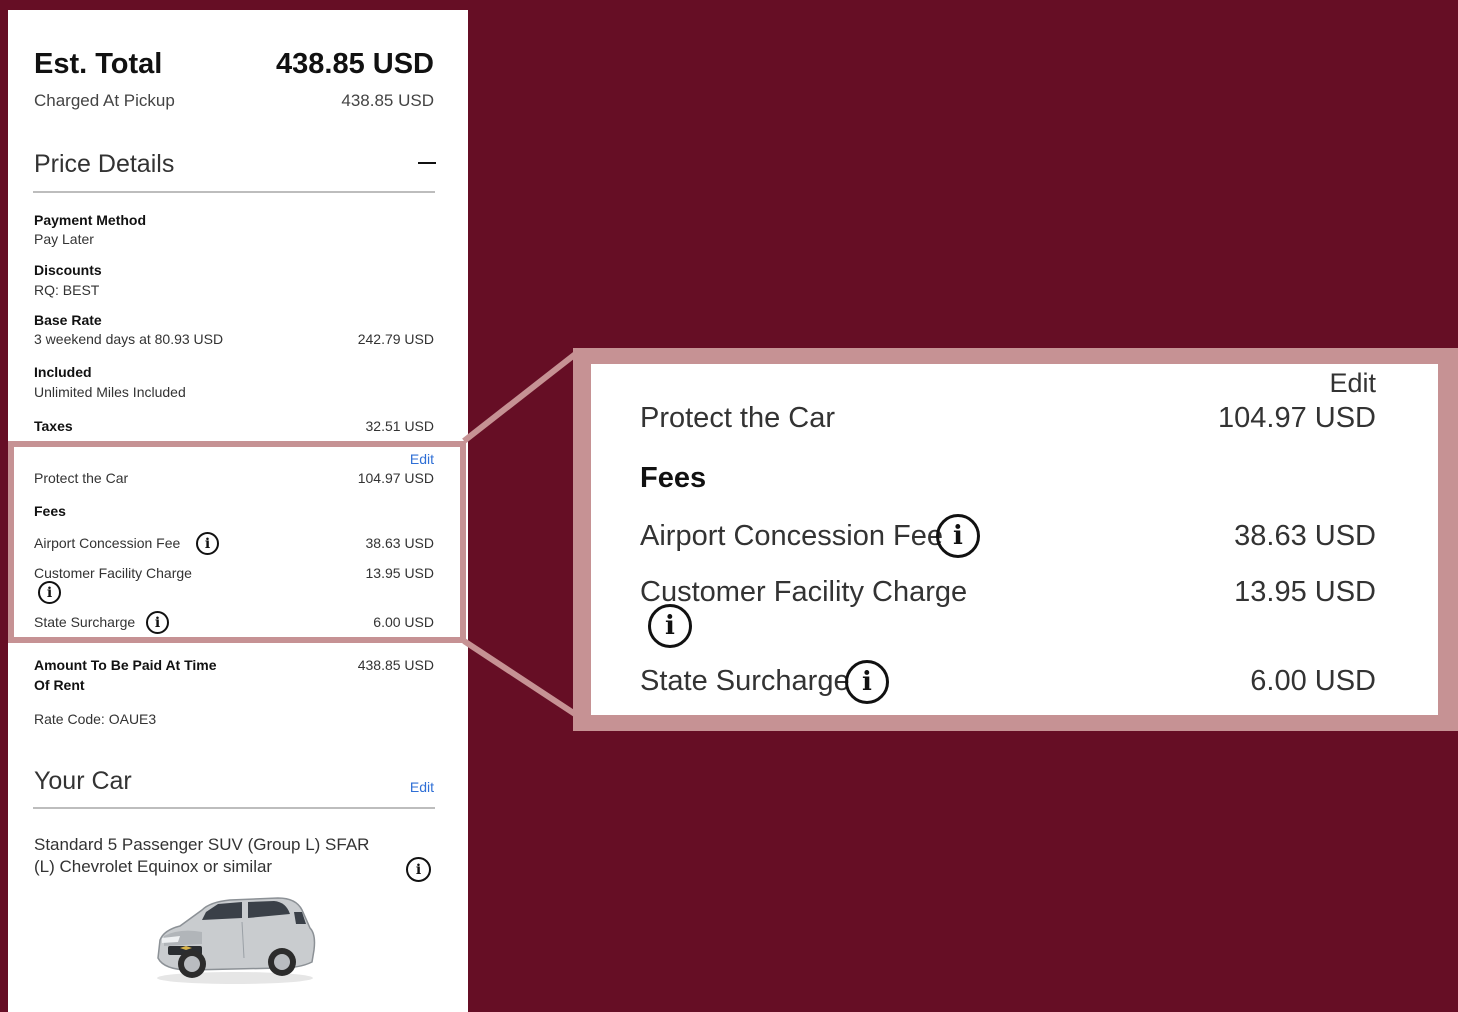 Image resolution: width=1458 pixels, height=1012 pixels. Describe the element at coordinates (1313, 681) in the screenshot. I see `zoom-state-surcharge-value: 6.00 USD` at that location.